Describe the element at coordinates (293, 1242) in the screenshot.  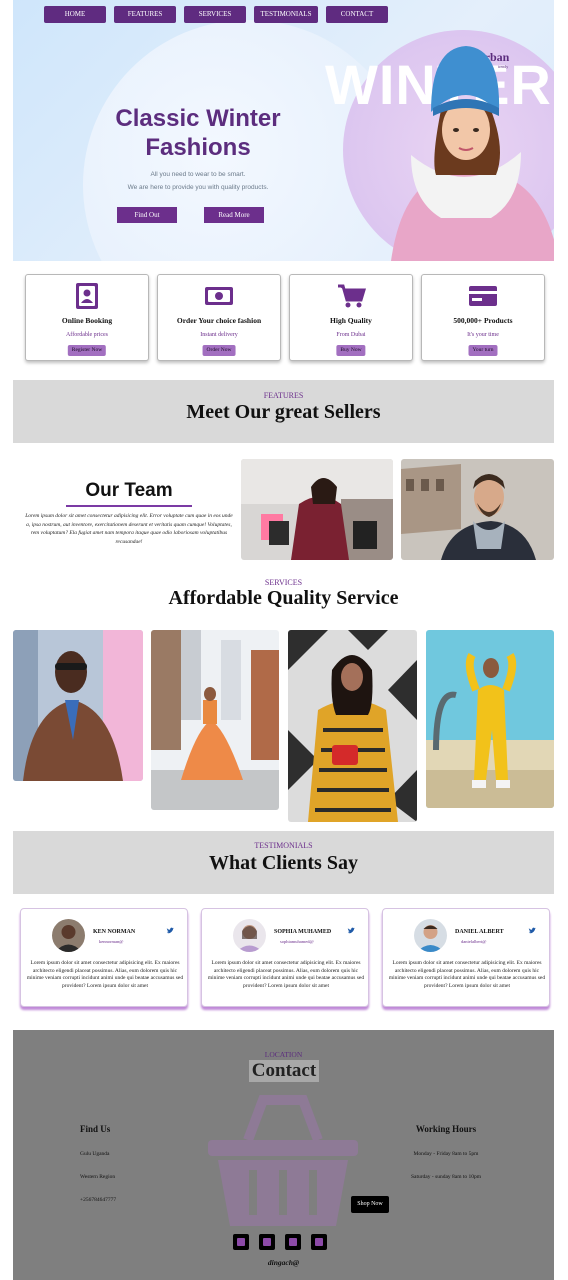
I see `instagram-icon` at that location.